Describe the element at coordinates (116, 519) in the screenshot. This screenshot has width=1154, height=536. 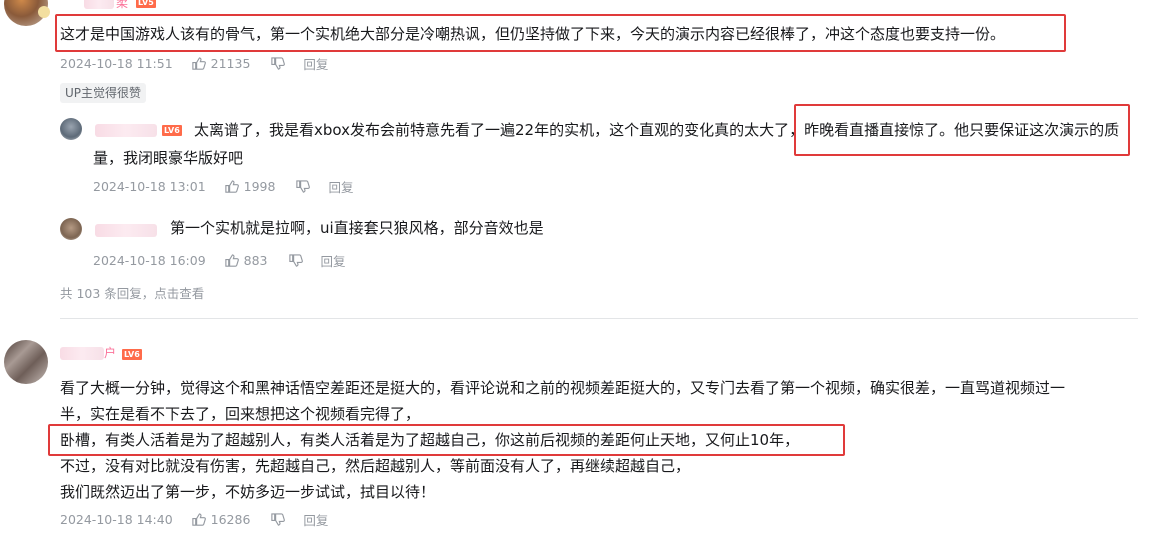
I see `comment-time: 2024-10-18 14:40` at that location.